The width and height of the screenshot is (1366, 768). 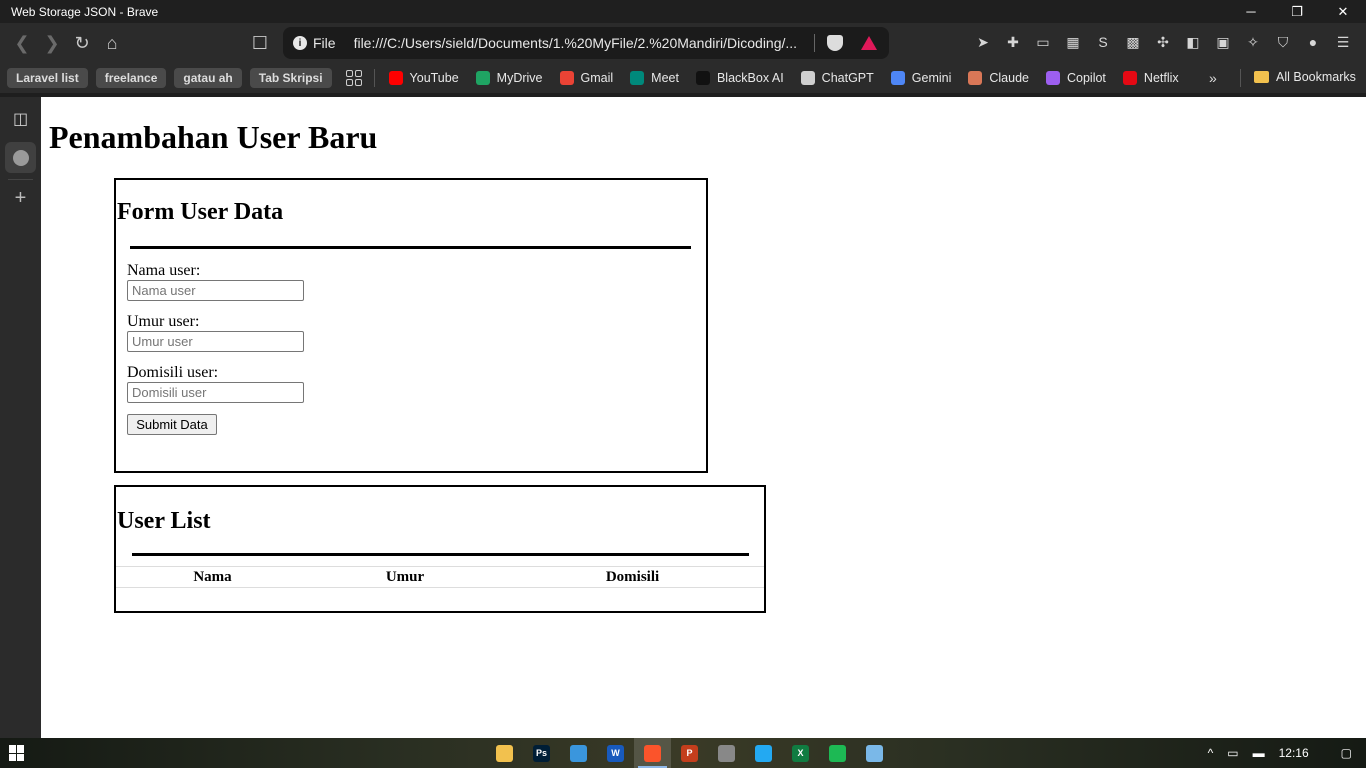 What do you see at coordinates (763, 753) in the screenshot?
I see `vscode-taskbar-button` at bounding box center [763, 753].